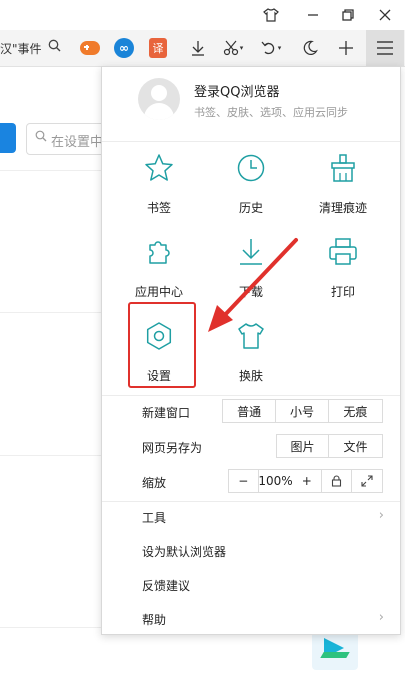 Image resolution: width=405 pixels, height=697 pixels. I want to click on zoom-label: 缩放, so click(154, 483).